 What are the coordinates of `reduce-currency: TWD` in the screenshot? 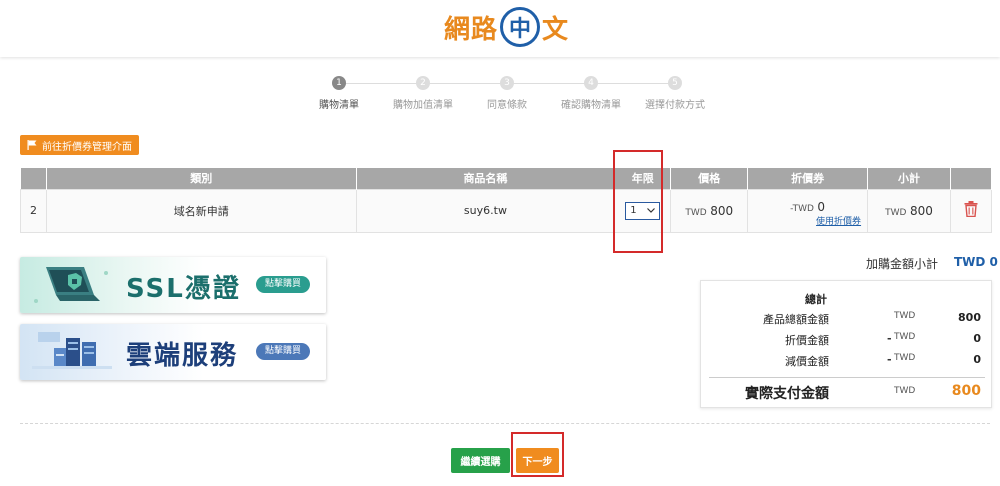 It's located at (905, 358).